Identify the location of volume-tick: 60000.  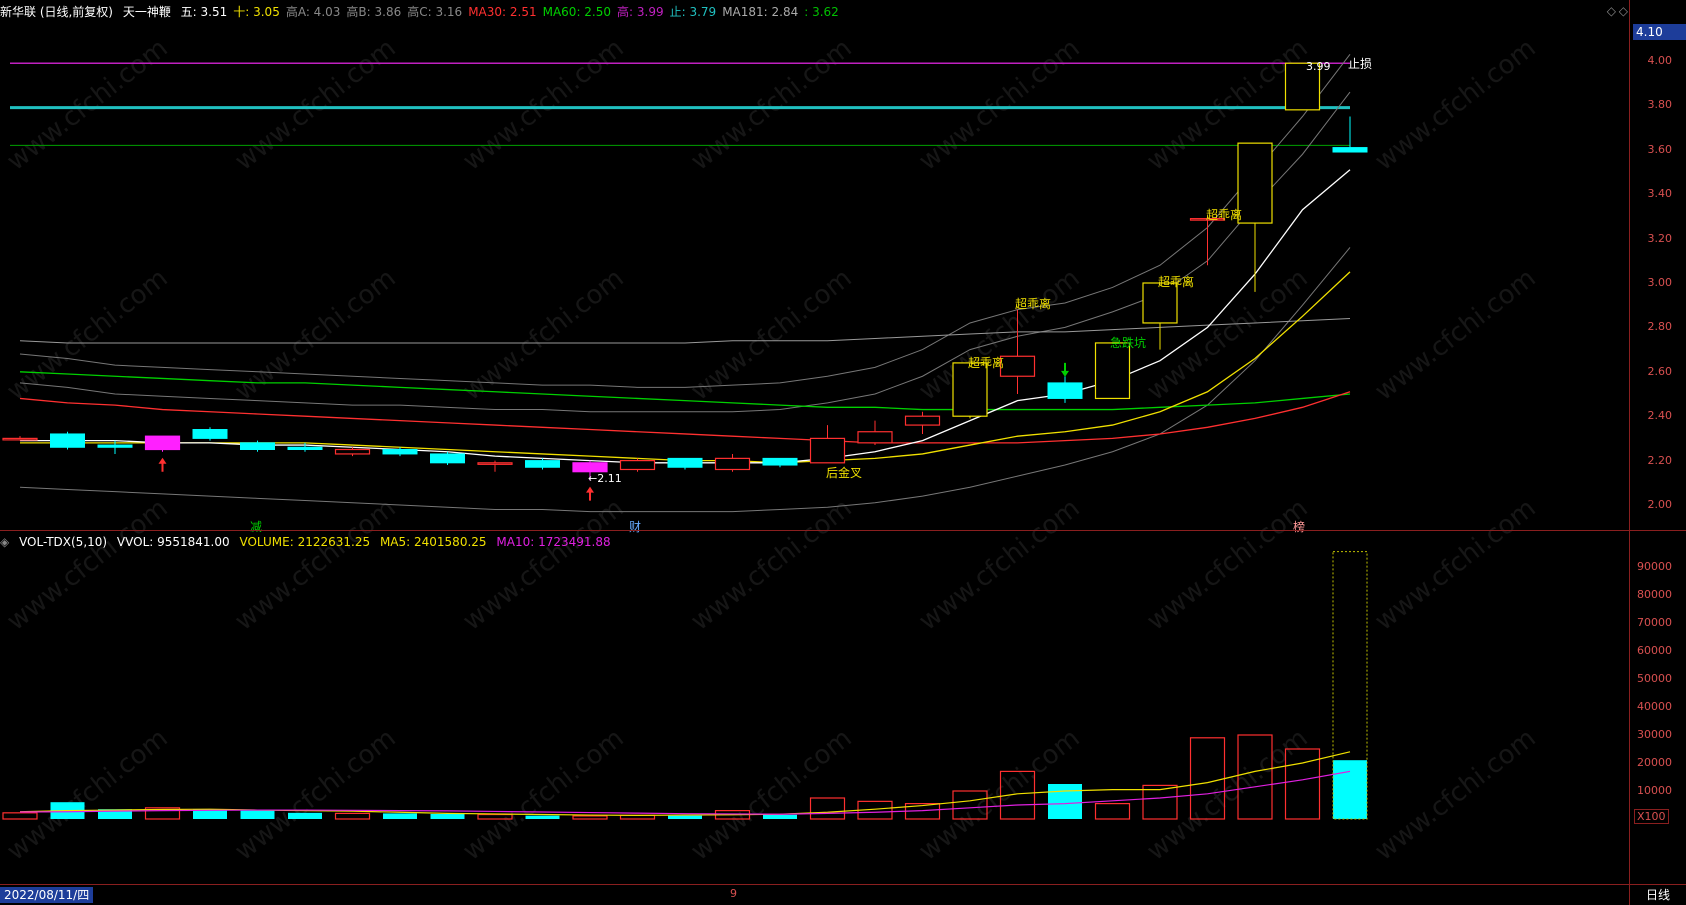
(1654, 650).